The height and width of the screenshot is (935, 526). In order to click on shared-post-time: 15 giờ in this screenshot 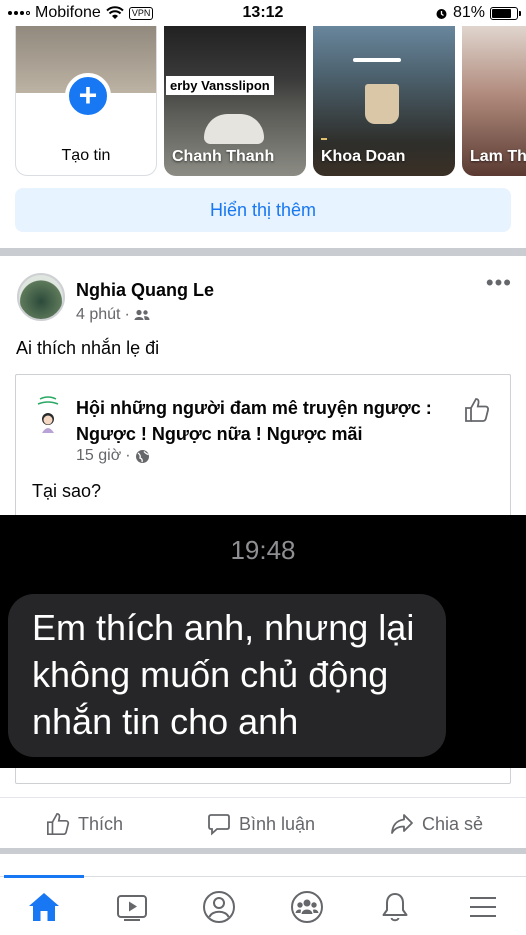, I will do `click(98, 456)`.